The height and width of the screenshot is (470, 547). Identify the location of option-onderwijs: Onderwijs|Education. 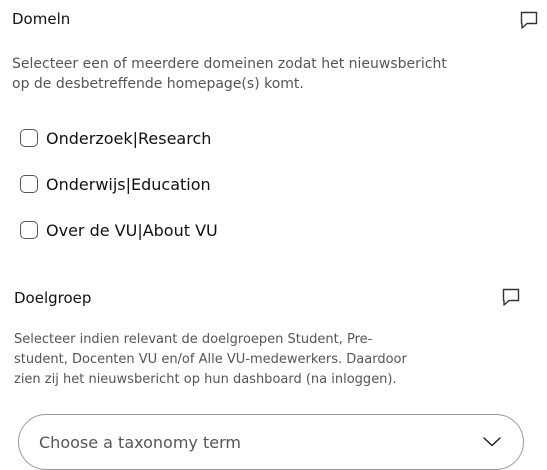
(115, 184).